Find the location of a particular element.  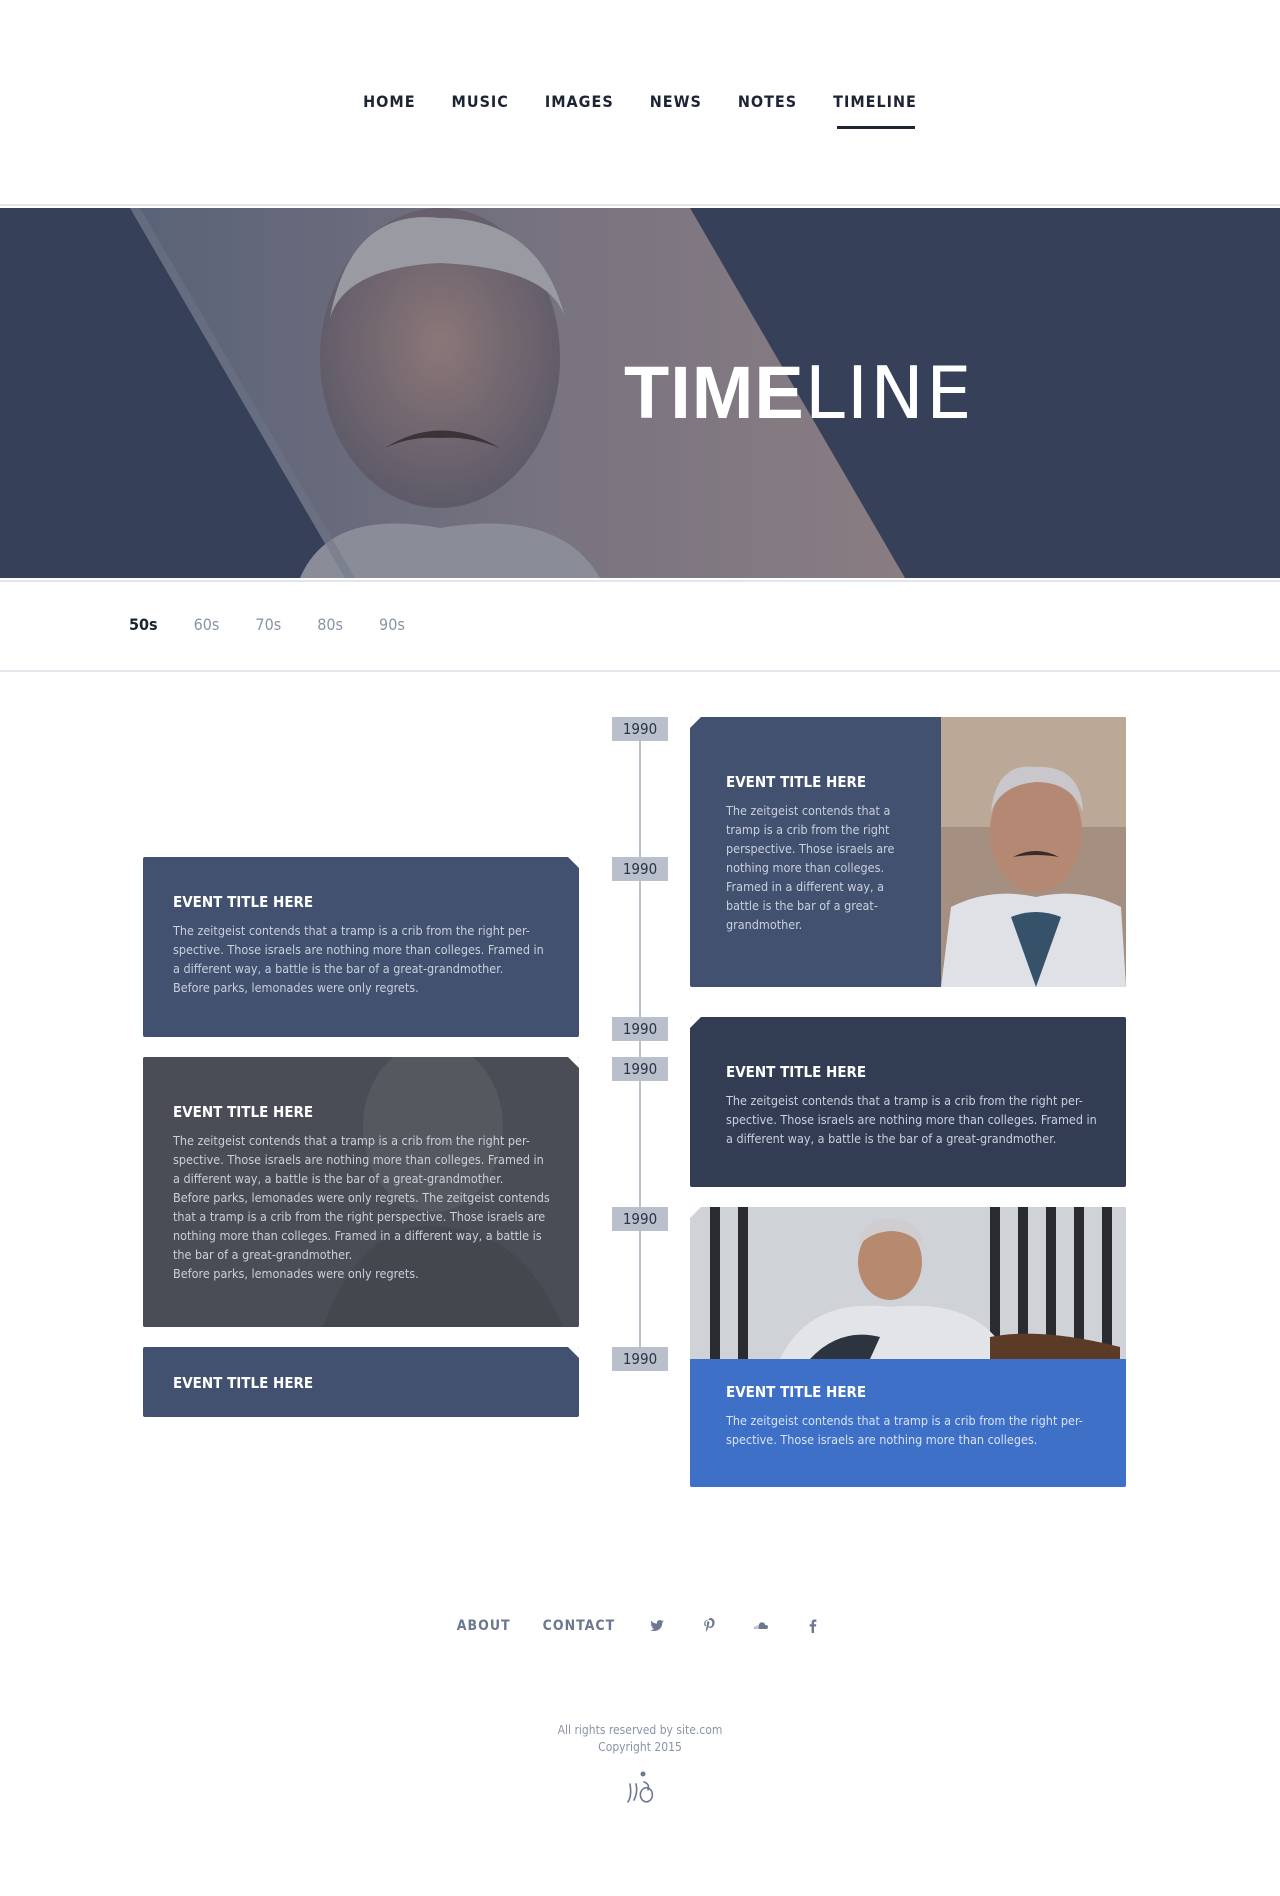

nav-item-timeline: TIMELINE is located at coordinates (875, 110).